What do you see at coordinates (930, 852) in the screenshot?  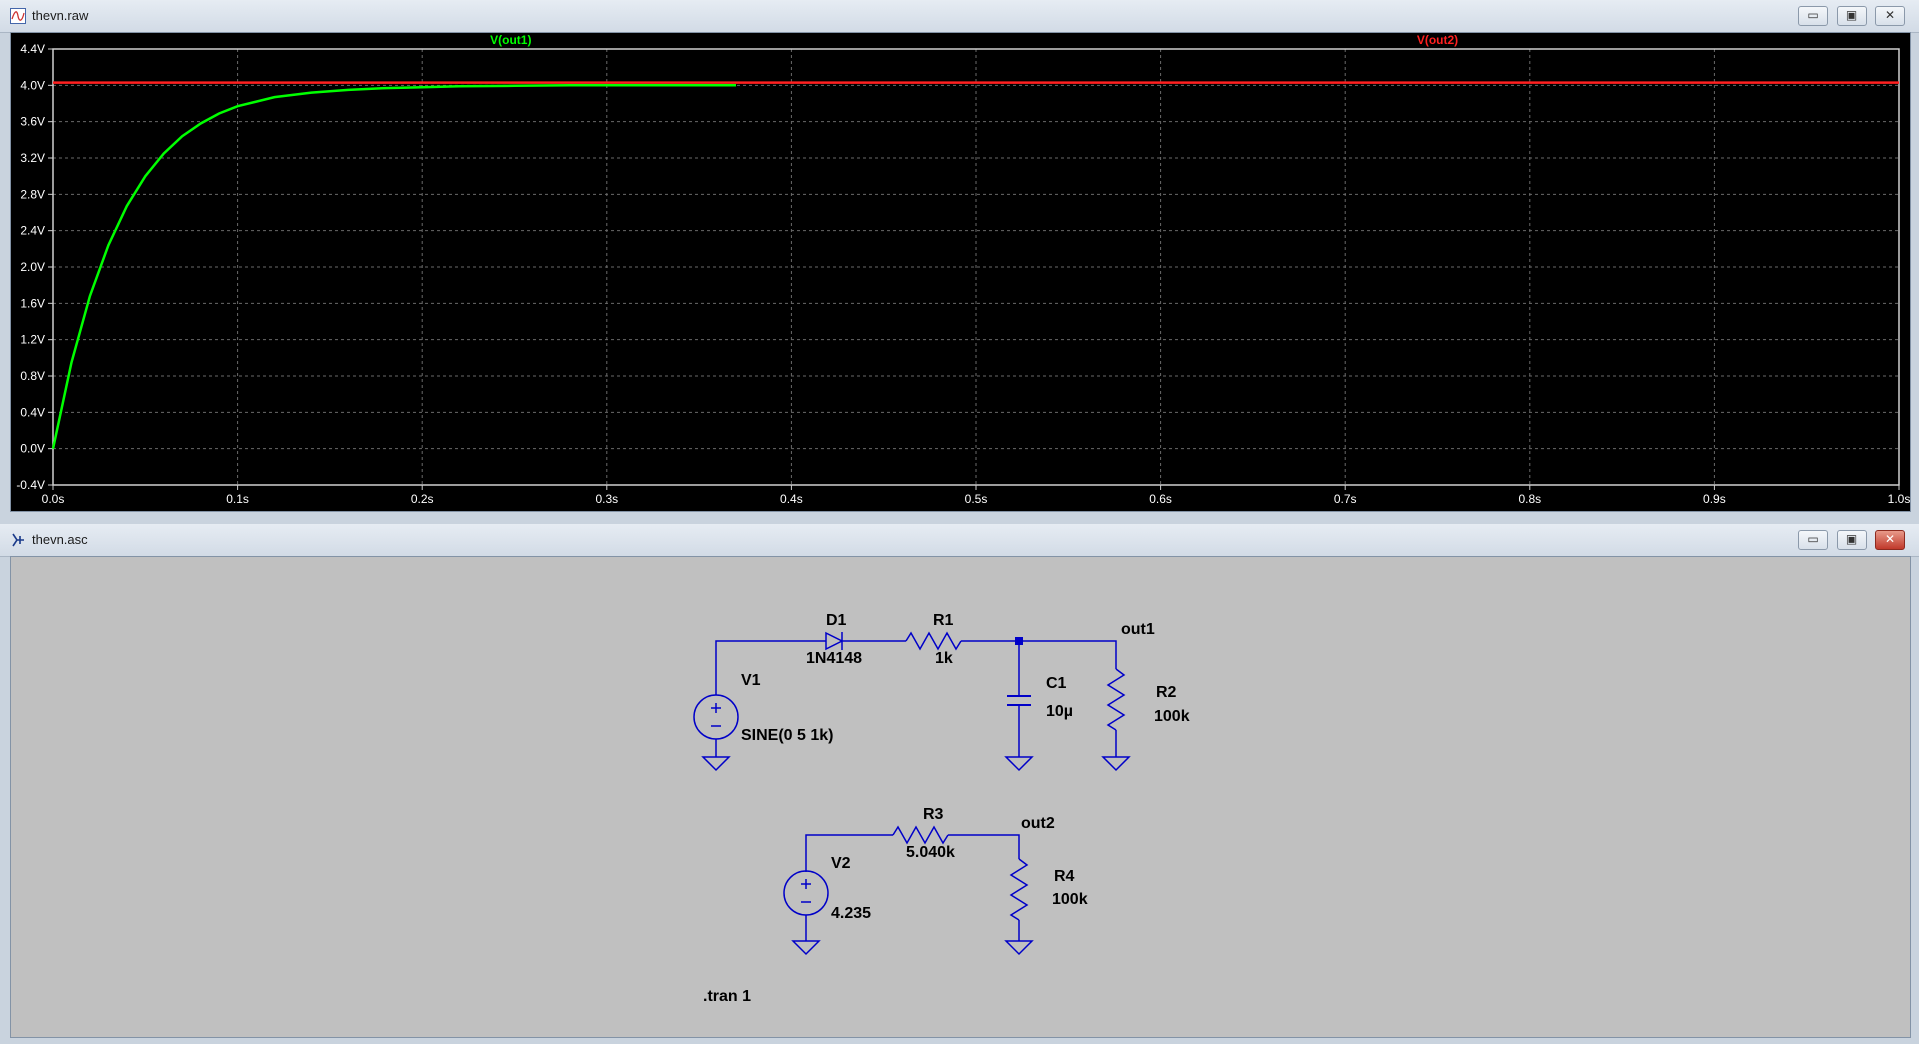 I see `r3-value-label: 5.040k` at bounding box center [930, 852].